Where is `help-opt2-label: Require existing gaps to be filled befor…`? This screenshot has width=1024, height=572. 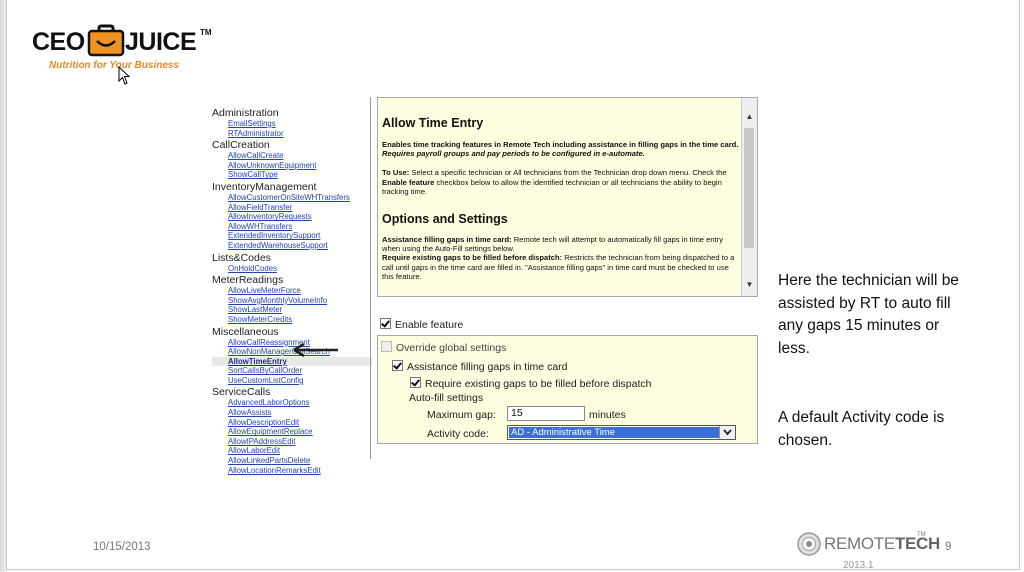
help-opt2-label: Require existing gaps to be filled befor… is located at coordinates (472, 258).